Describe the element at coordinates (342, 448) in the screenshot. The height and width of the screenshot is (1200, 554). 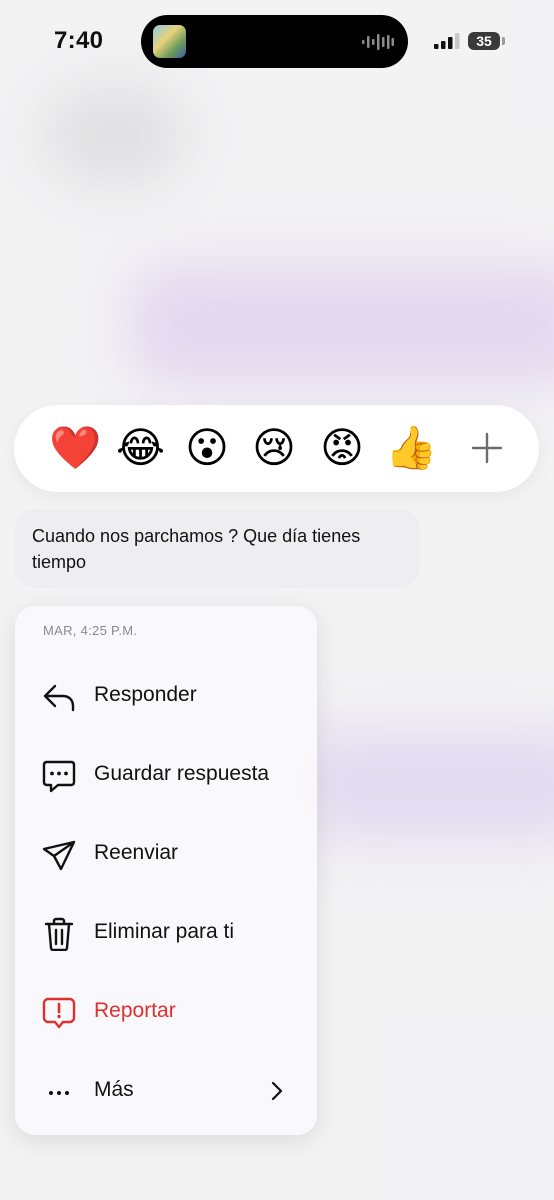
I see `angry-reaction-button: 😡` at that location.